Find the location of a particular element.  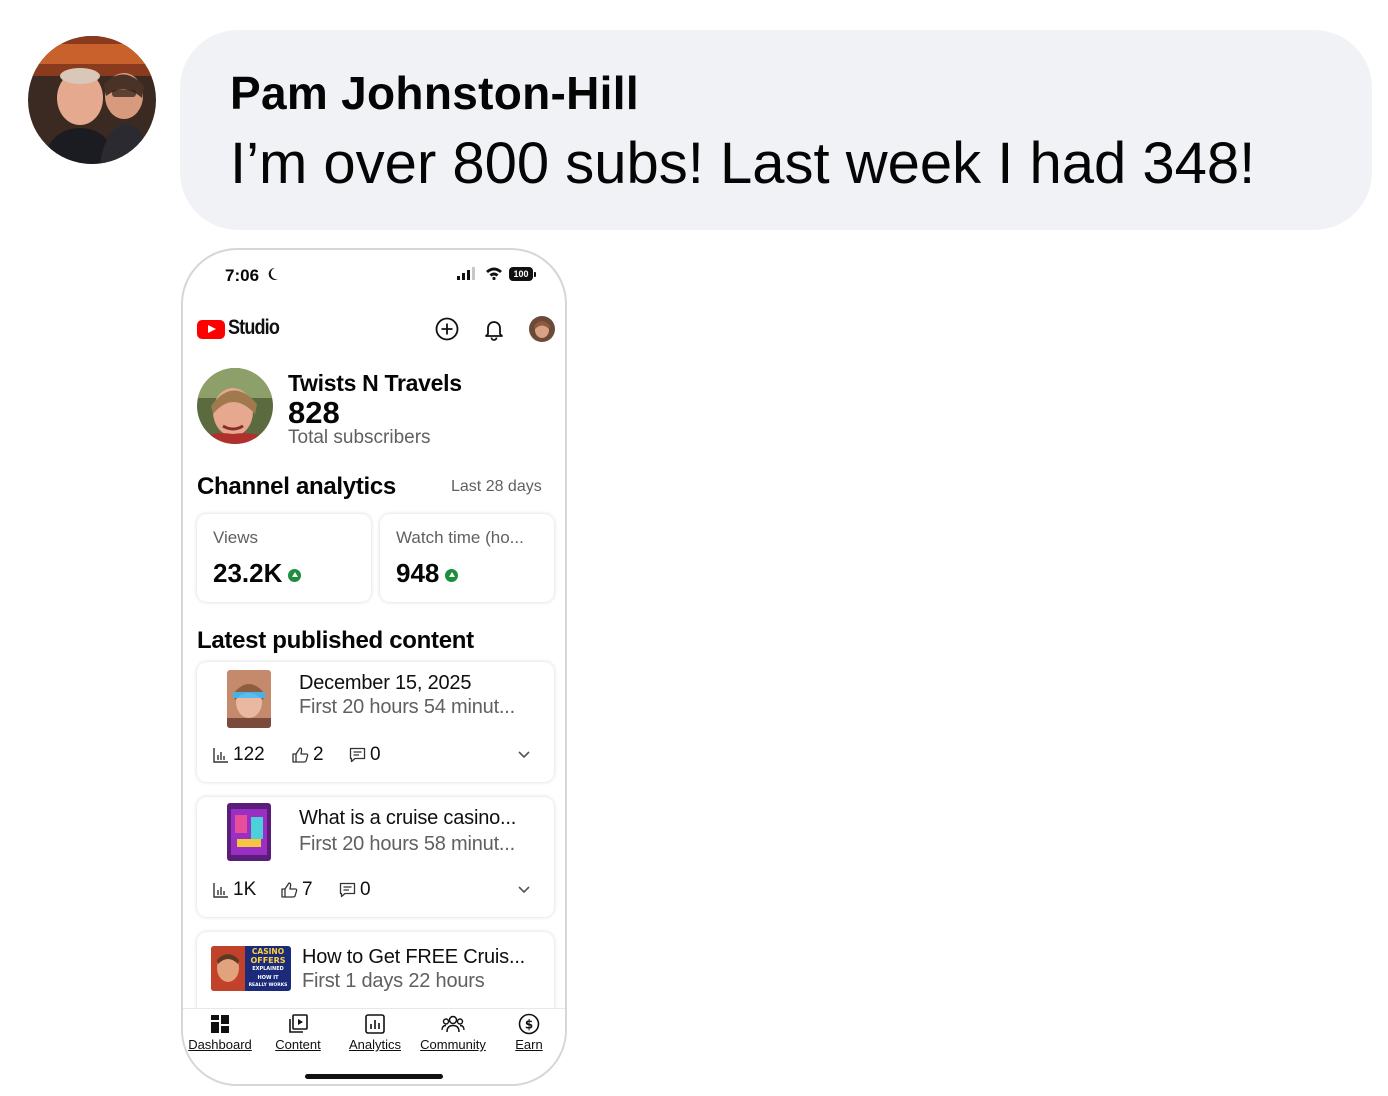

thumbnail-text: OFFERS is located at coordinates (267, 960).